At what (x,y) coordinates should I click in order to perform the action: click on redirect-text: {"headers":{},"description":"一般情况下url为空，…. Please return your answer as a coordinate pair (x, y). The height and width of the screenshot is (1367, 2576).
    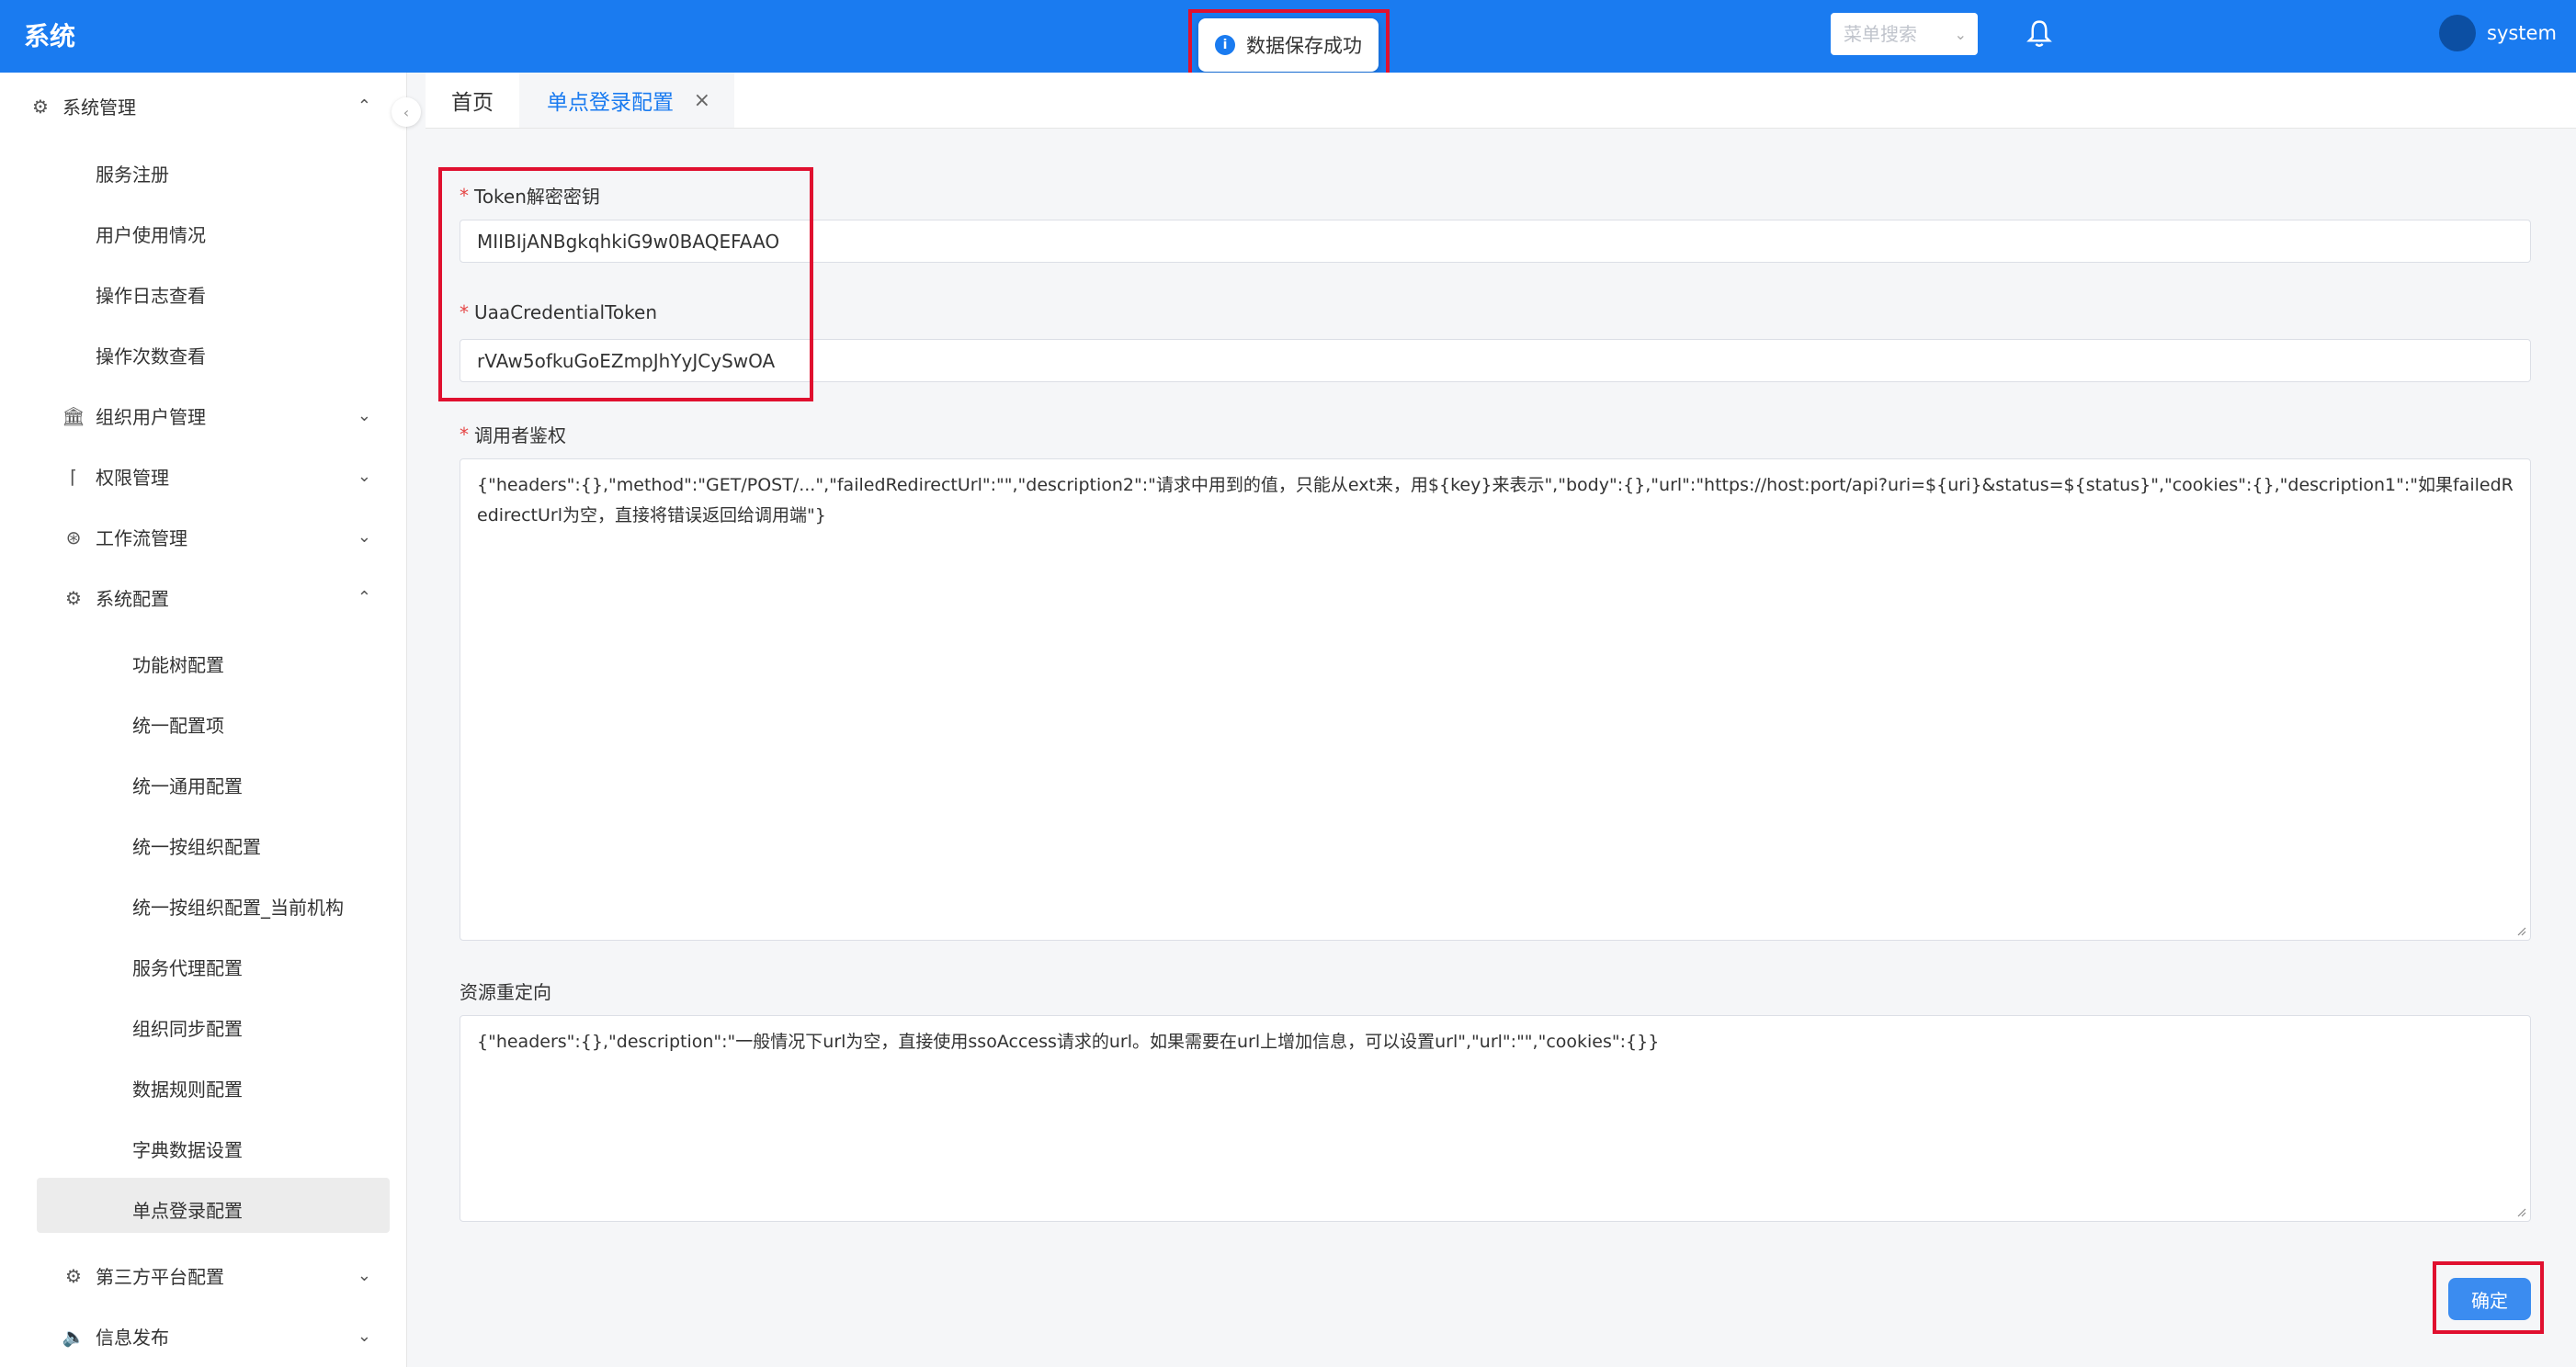
    Looking at the image, I should click on (1068, 1042).